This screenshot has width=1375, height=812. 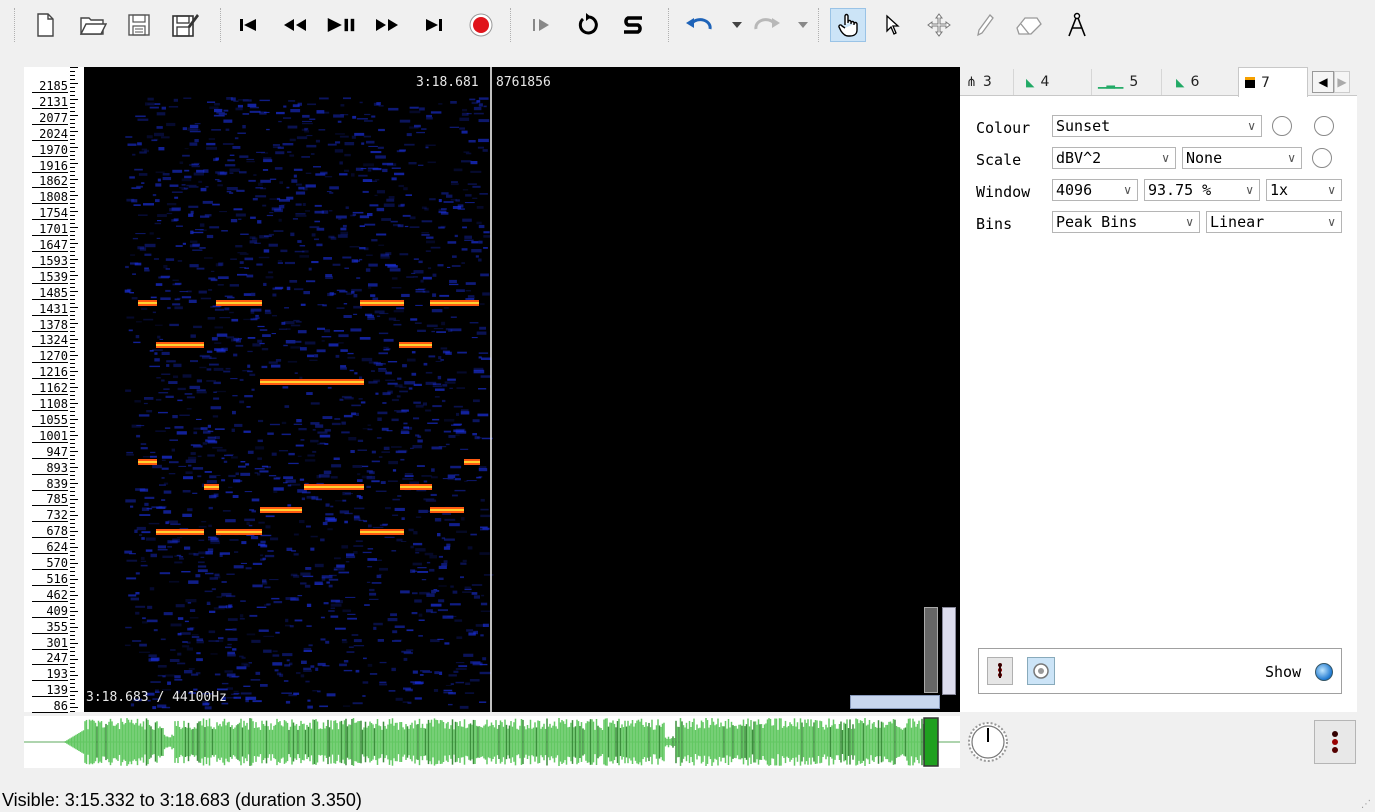 What do you see at coordinates (1127, 82) in the screenshot?
I see `tab-5: ▁▂▁ 5` at bounding box center [1127, 82].